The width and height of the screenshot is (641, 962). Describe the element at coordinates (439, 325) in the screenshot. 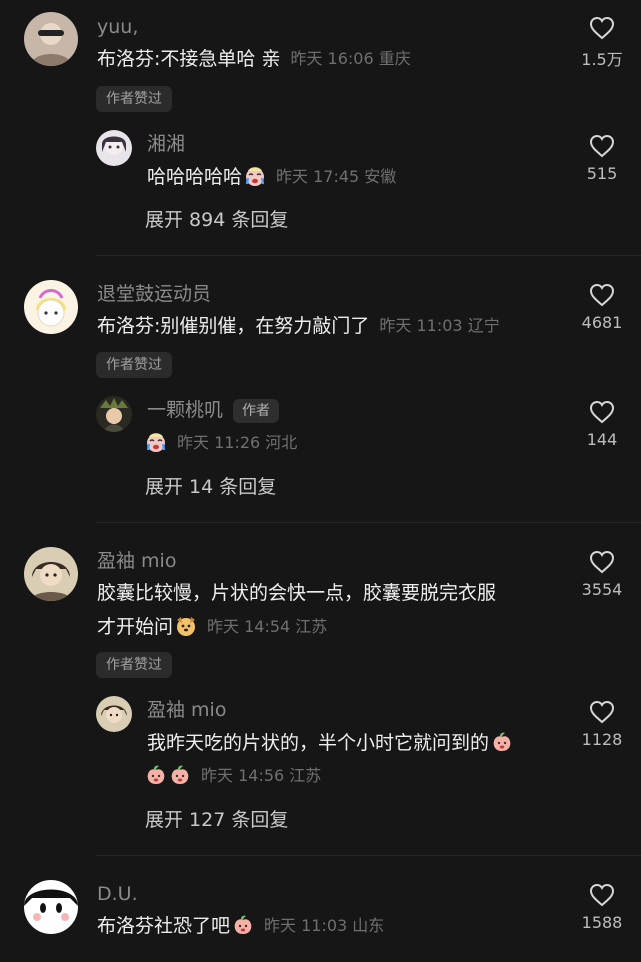

I see `comment-meta: 昨天 11:03 辽宁` at that location.